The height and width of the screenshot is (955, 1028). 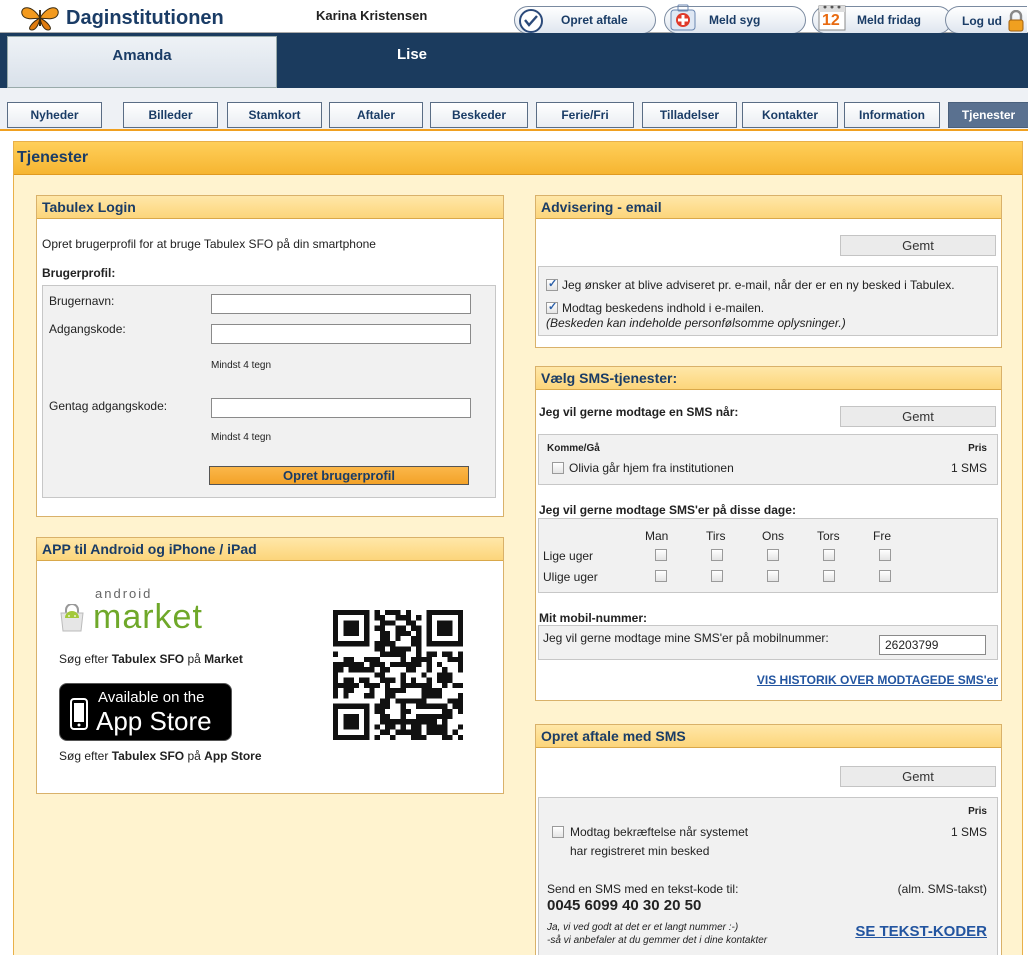 What do you see at coordinates (72, 617) in the screenshot?
I see `shopping-bag-icon` at bounding box center [72, 617].